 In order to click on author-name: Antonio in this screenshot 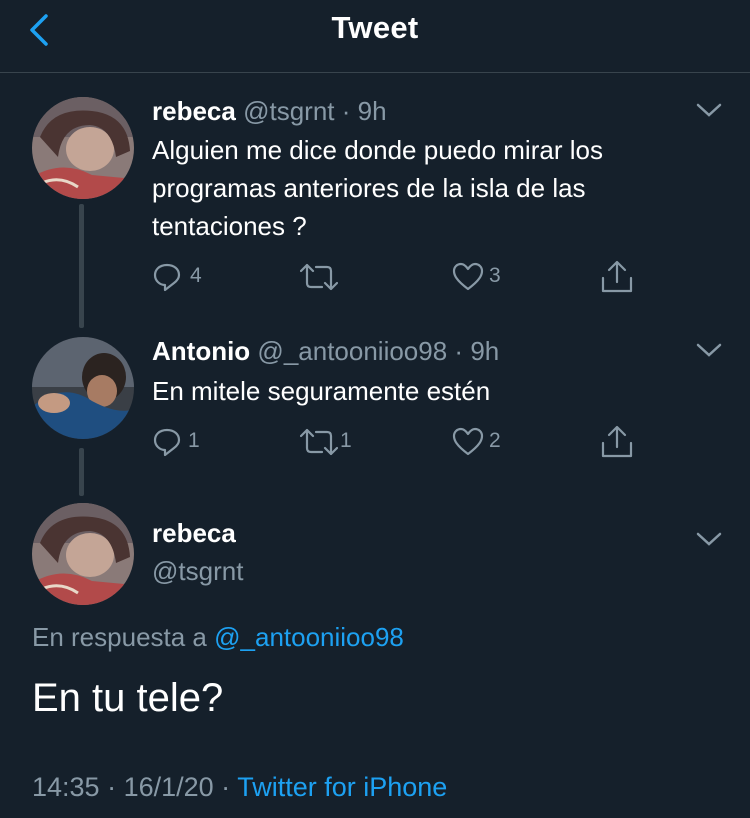, I will do `click(201, 351)`.